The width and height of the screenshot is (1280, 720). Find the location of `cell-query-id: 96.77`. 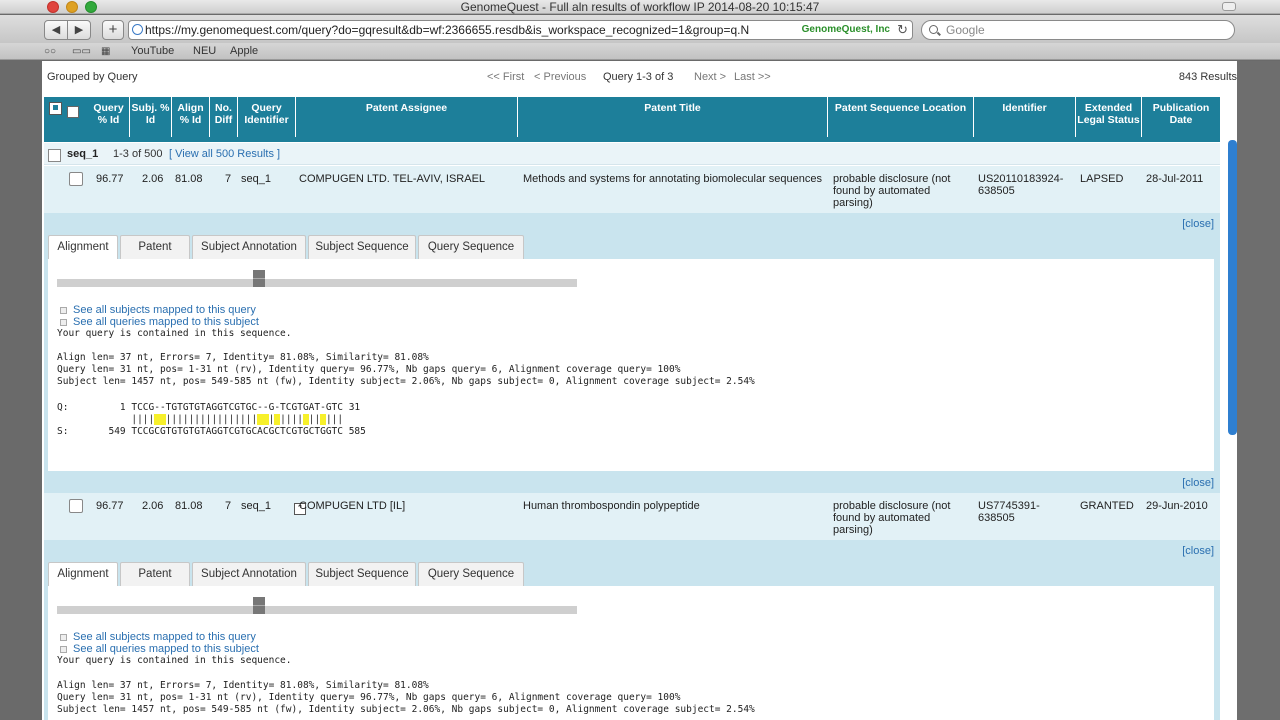

cell-query-id: 96.77 is located at coordinates (110, 179).